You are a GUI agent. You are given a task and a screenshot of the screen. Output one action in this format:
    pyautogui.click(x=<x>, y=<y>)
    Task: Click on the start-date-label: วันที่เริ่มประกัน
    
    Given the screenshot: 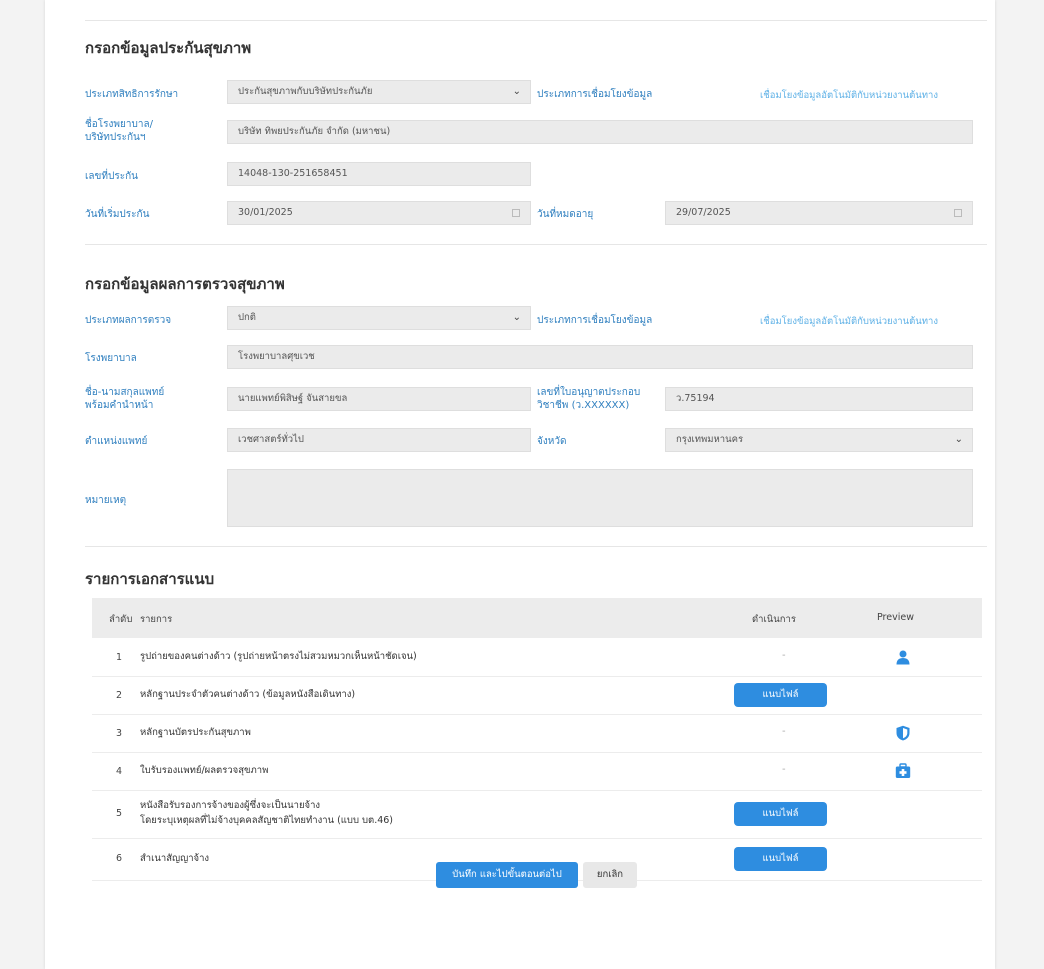 What is the action you would take?
    pyautogui.click(x=117, y=214)
    